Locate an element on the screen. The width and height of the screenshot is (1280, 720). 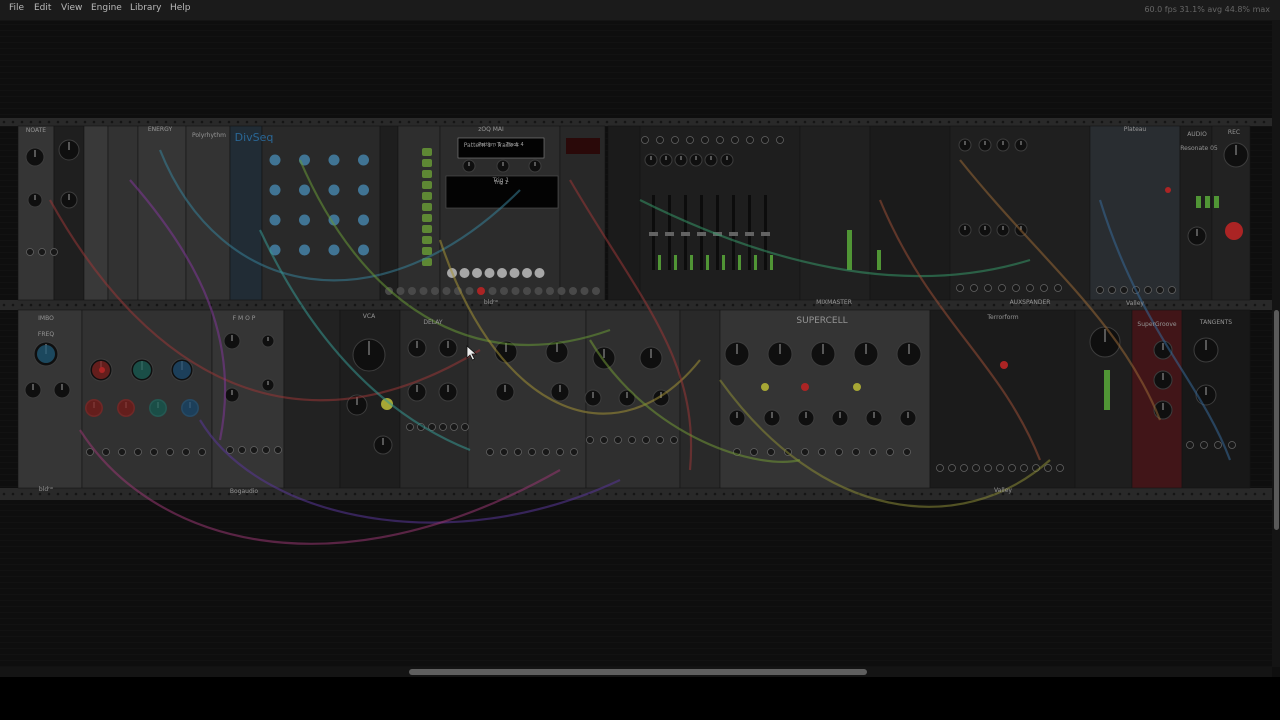
vertical-scroll-thumb is located at coordinates (1276, 420).